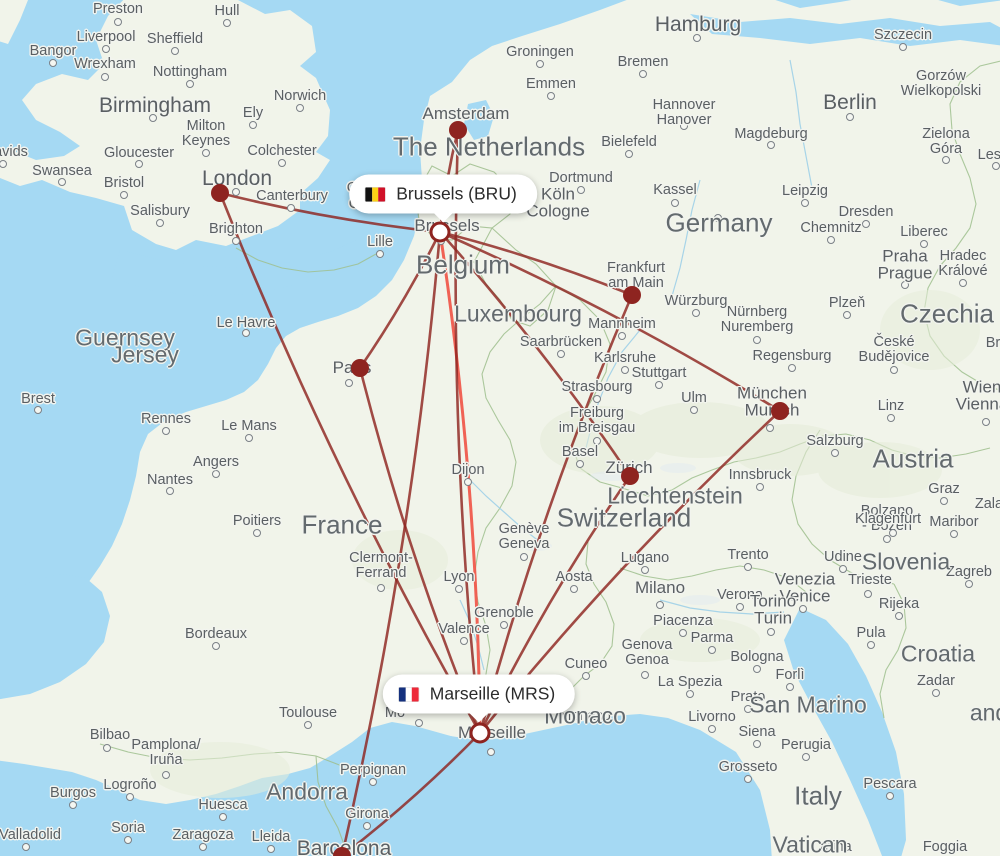  What do you see at coordinates (675, 190) in the screenshot?
I see `city-label: Kassel` at bounding box center [675, 190].